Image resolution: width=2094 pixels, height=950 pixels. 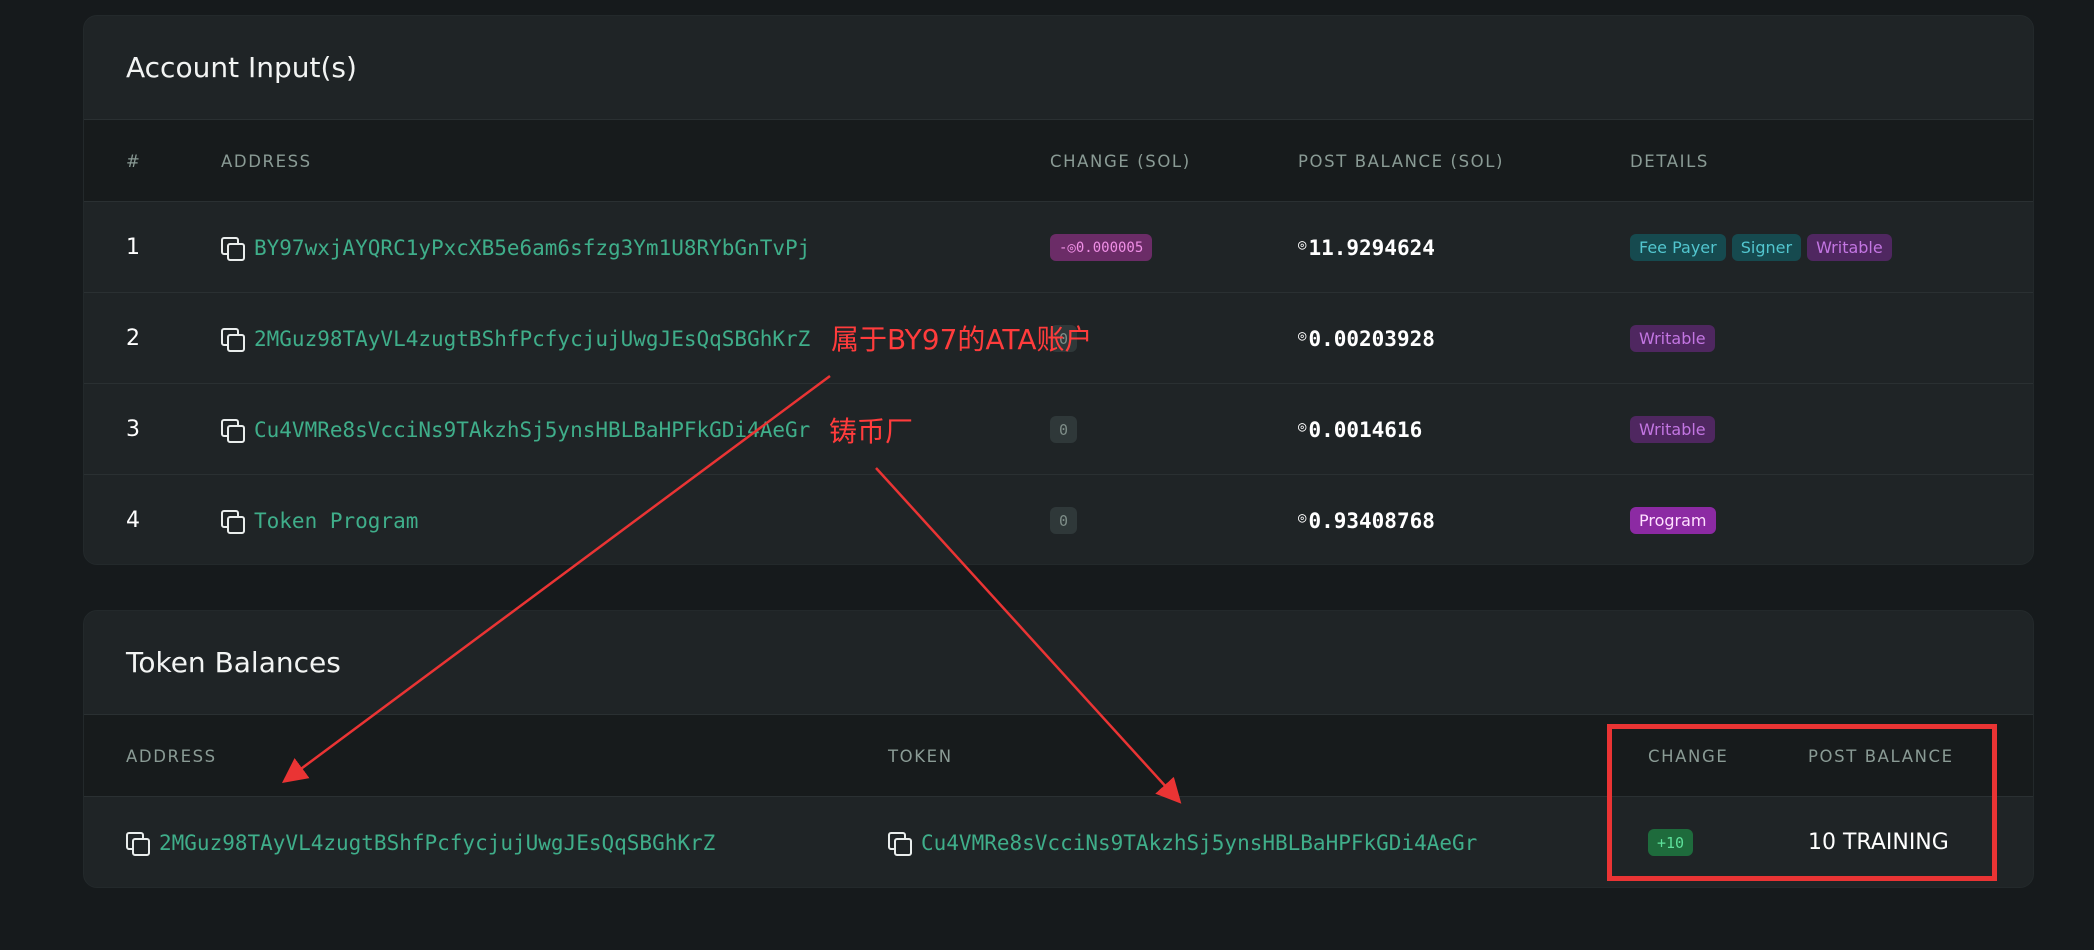 I want to click on arrow-to-mint-token, so click(x=1028, y=635).